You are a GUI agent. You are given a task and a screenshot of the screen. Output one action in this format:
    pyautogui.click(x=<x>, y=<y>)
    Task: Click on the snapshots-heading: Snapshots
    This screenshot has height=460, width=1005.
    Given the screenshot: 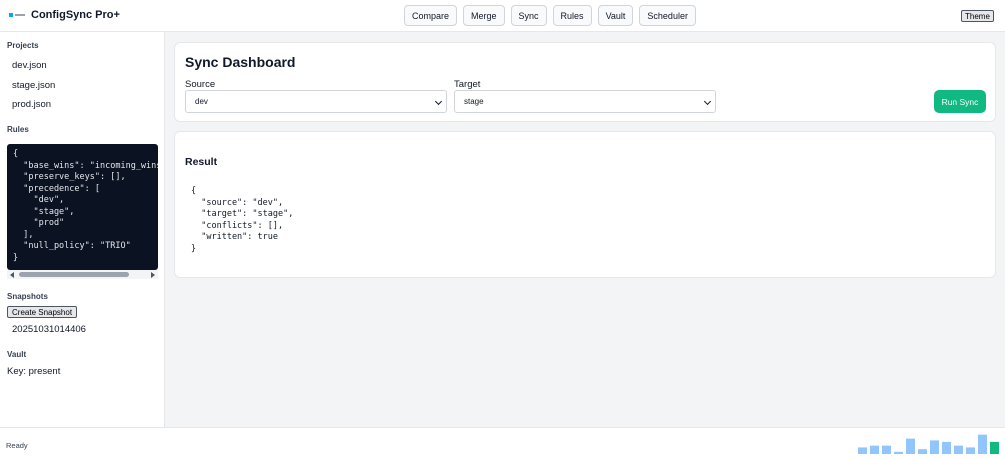 What is the action you would take?
    pyautogui.click(x=27, y=296)
    